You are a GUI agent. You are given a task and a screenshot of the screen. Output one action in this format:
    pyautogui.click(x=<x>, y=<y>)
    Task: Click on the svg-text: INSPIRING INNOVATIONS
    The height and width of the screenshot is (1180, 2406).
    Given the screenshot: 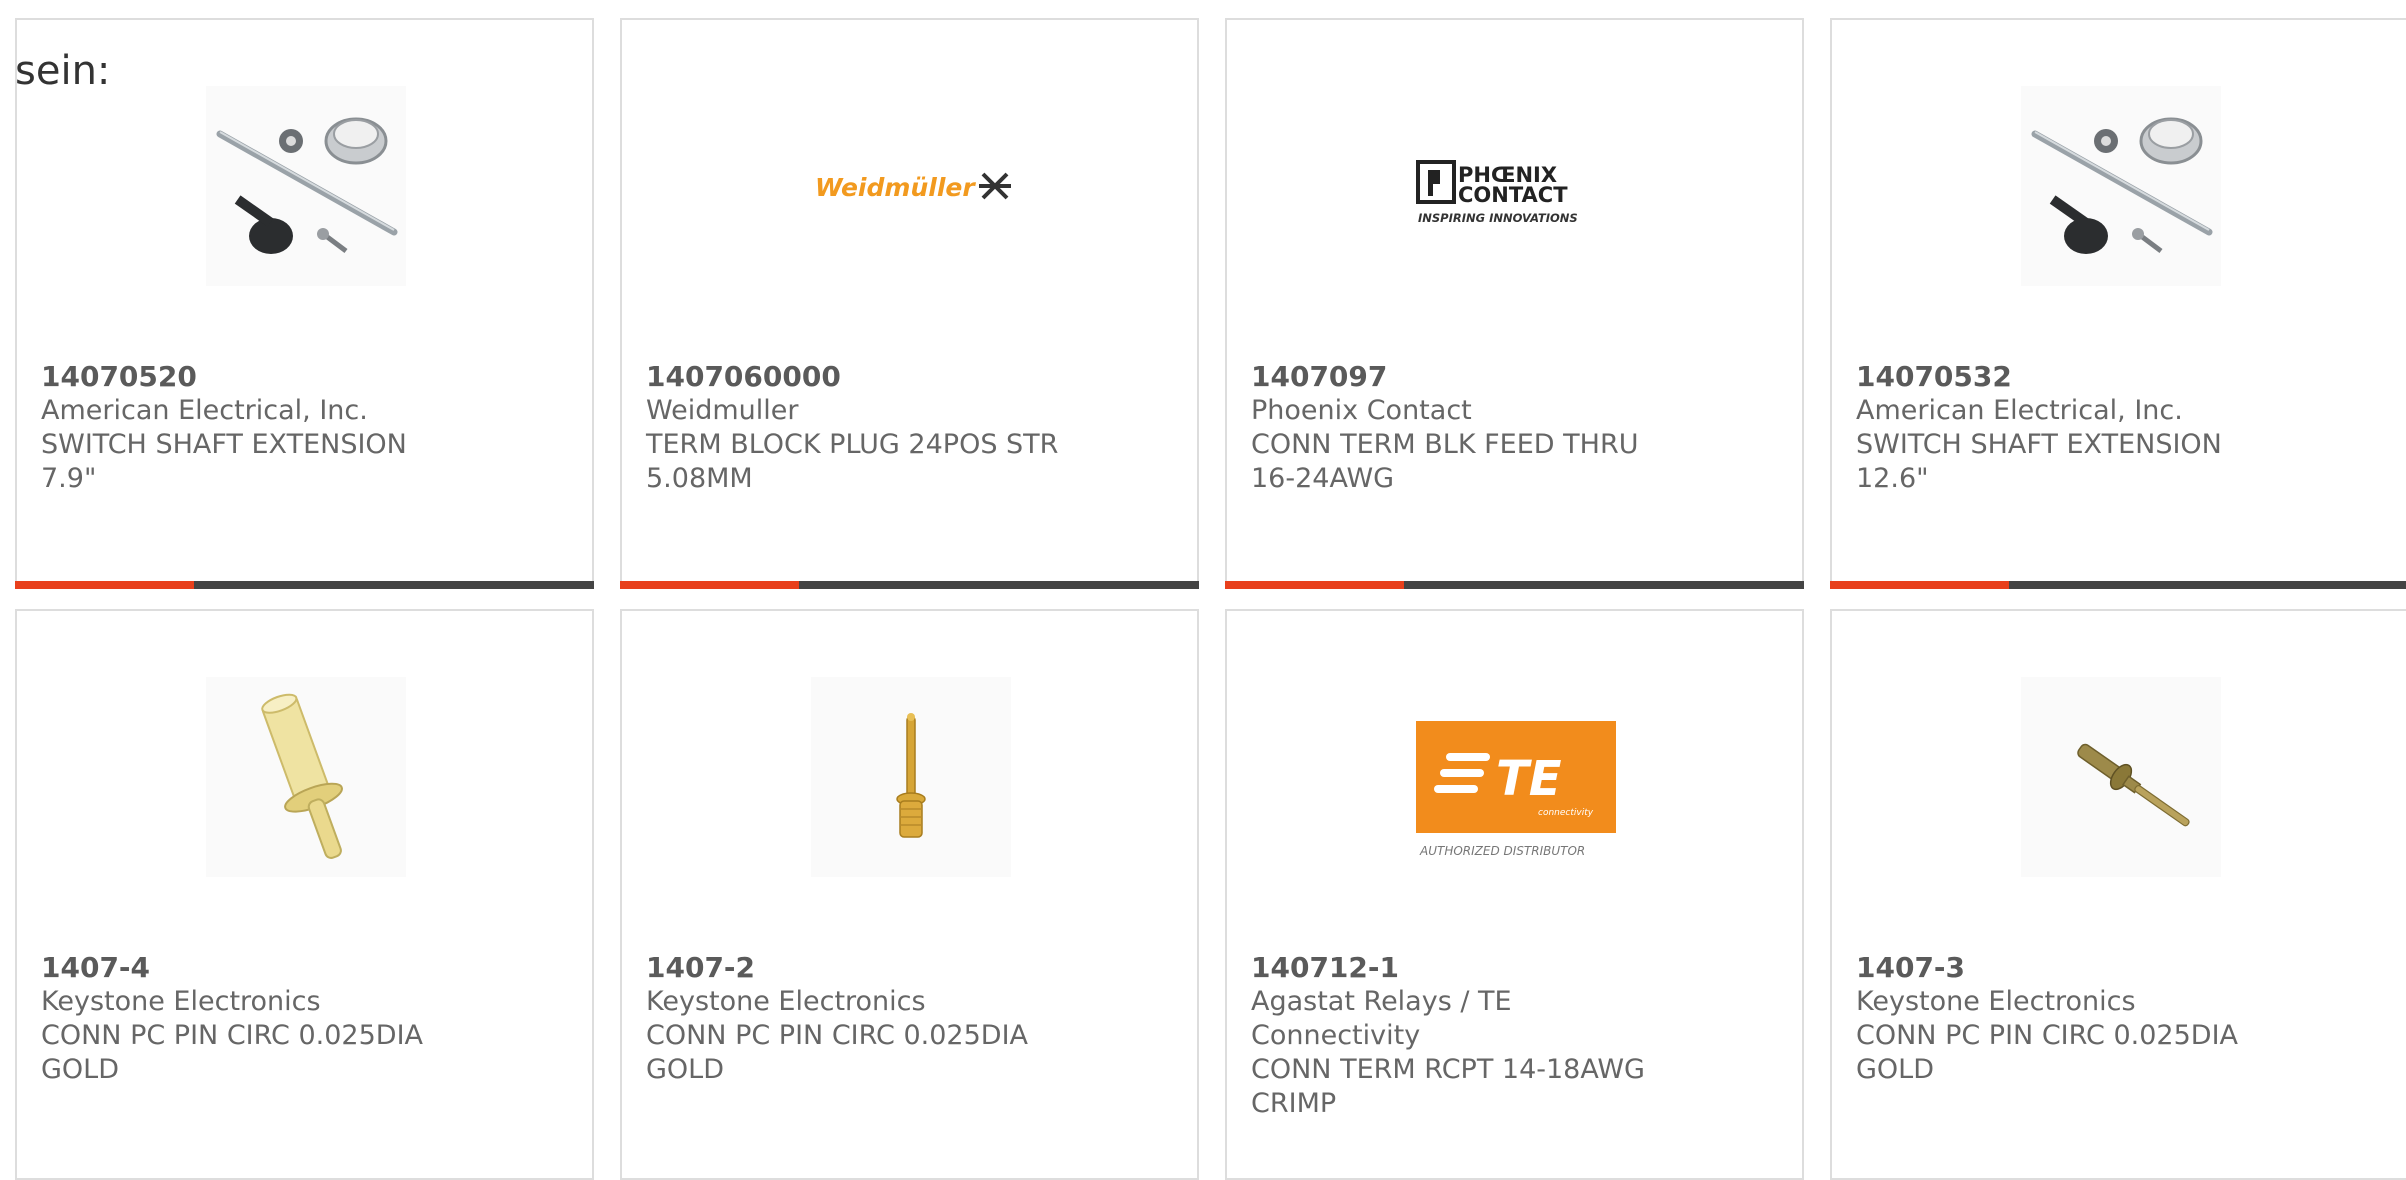 What is the action you would take?
    pyautogui.click(x=1498, y=218)
    